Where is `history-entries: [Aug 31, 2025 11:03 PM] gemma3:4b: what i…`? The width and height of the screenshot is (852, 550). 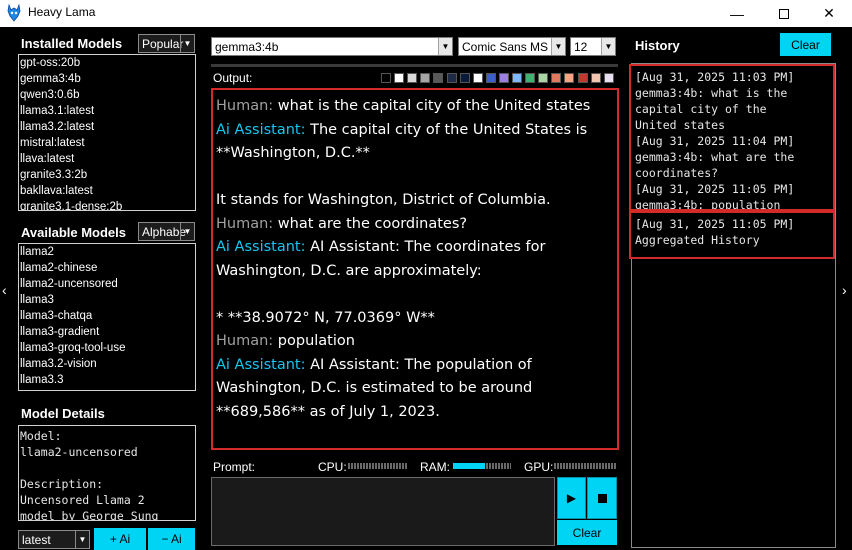
history-entries: [Aug 31, 2025 11:03 PM] gemma3:4b: what i… is located at coordinates (732, 137).